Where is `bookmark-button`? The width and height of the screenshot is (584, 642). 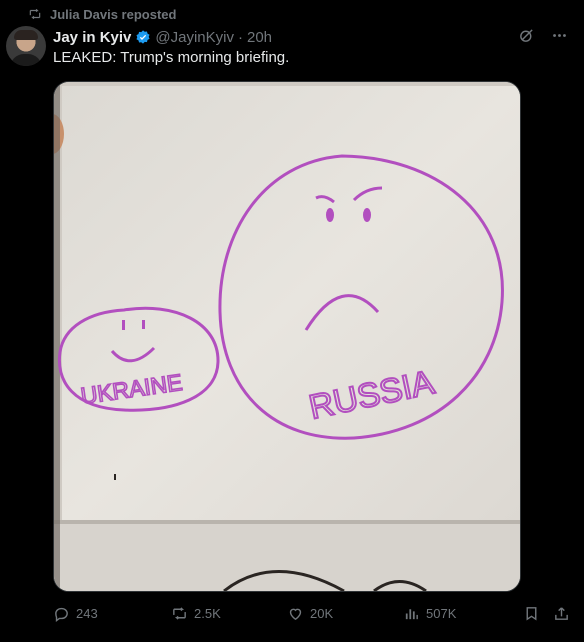 bookmark-button is located at coordinates (531, 613).